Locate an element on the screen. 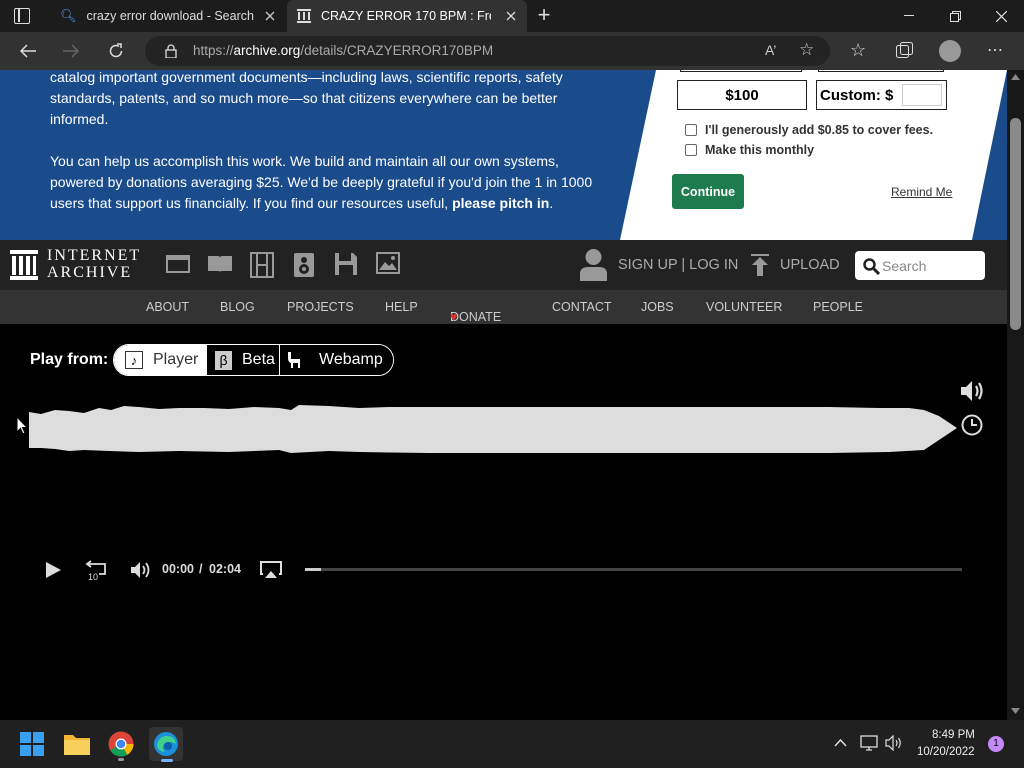 Image resolution: width=1024 pixels, height=768 pixels. mode-beta-button: β Beta is located at coordinates (242, 360).